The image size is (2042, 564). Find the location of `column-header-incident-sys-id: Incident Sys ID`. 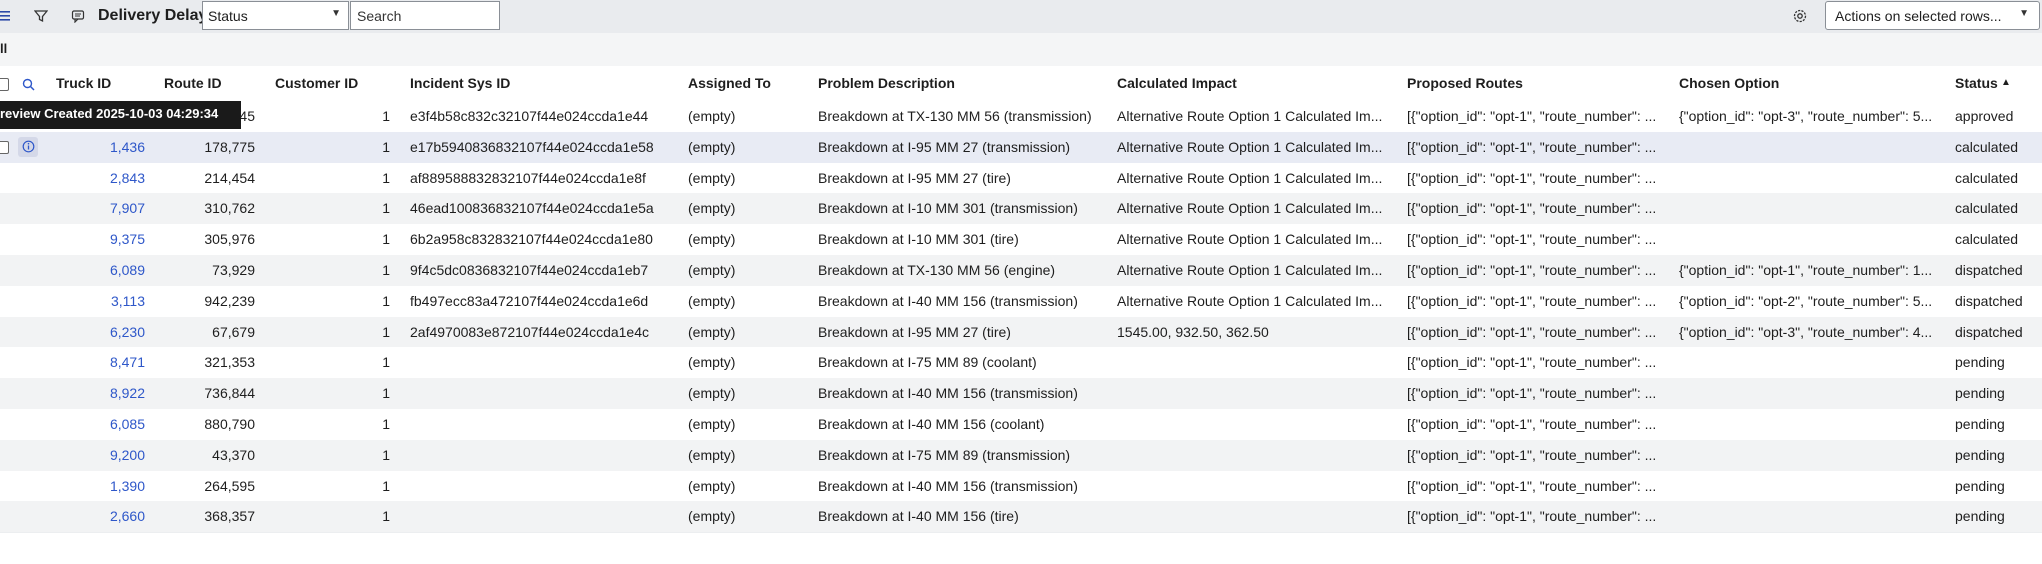

column-header-incident-sys-id: Incident Sys ID is located at coordinates (460, 83).